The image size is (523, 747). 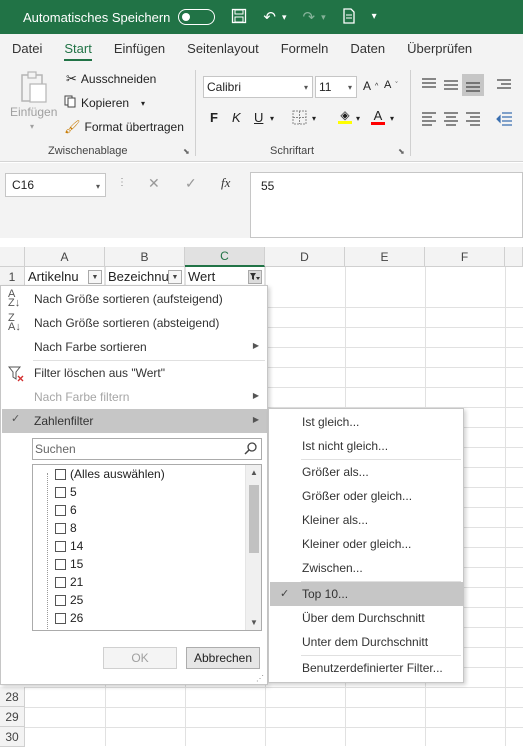 What do you see at coordinates (366, 618) in the screenshot?
I see `submenu-item-above-average: Über dem Durchschnitt` at bounding box center [366, 618].